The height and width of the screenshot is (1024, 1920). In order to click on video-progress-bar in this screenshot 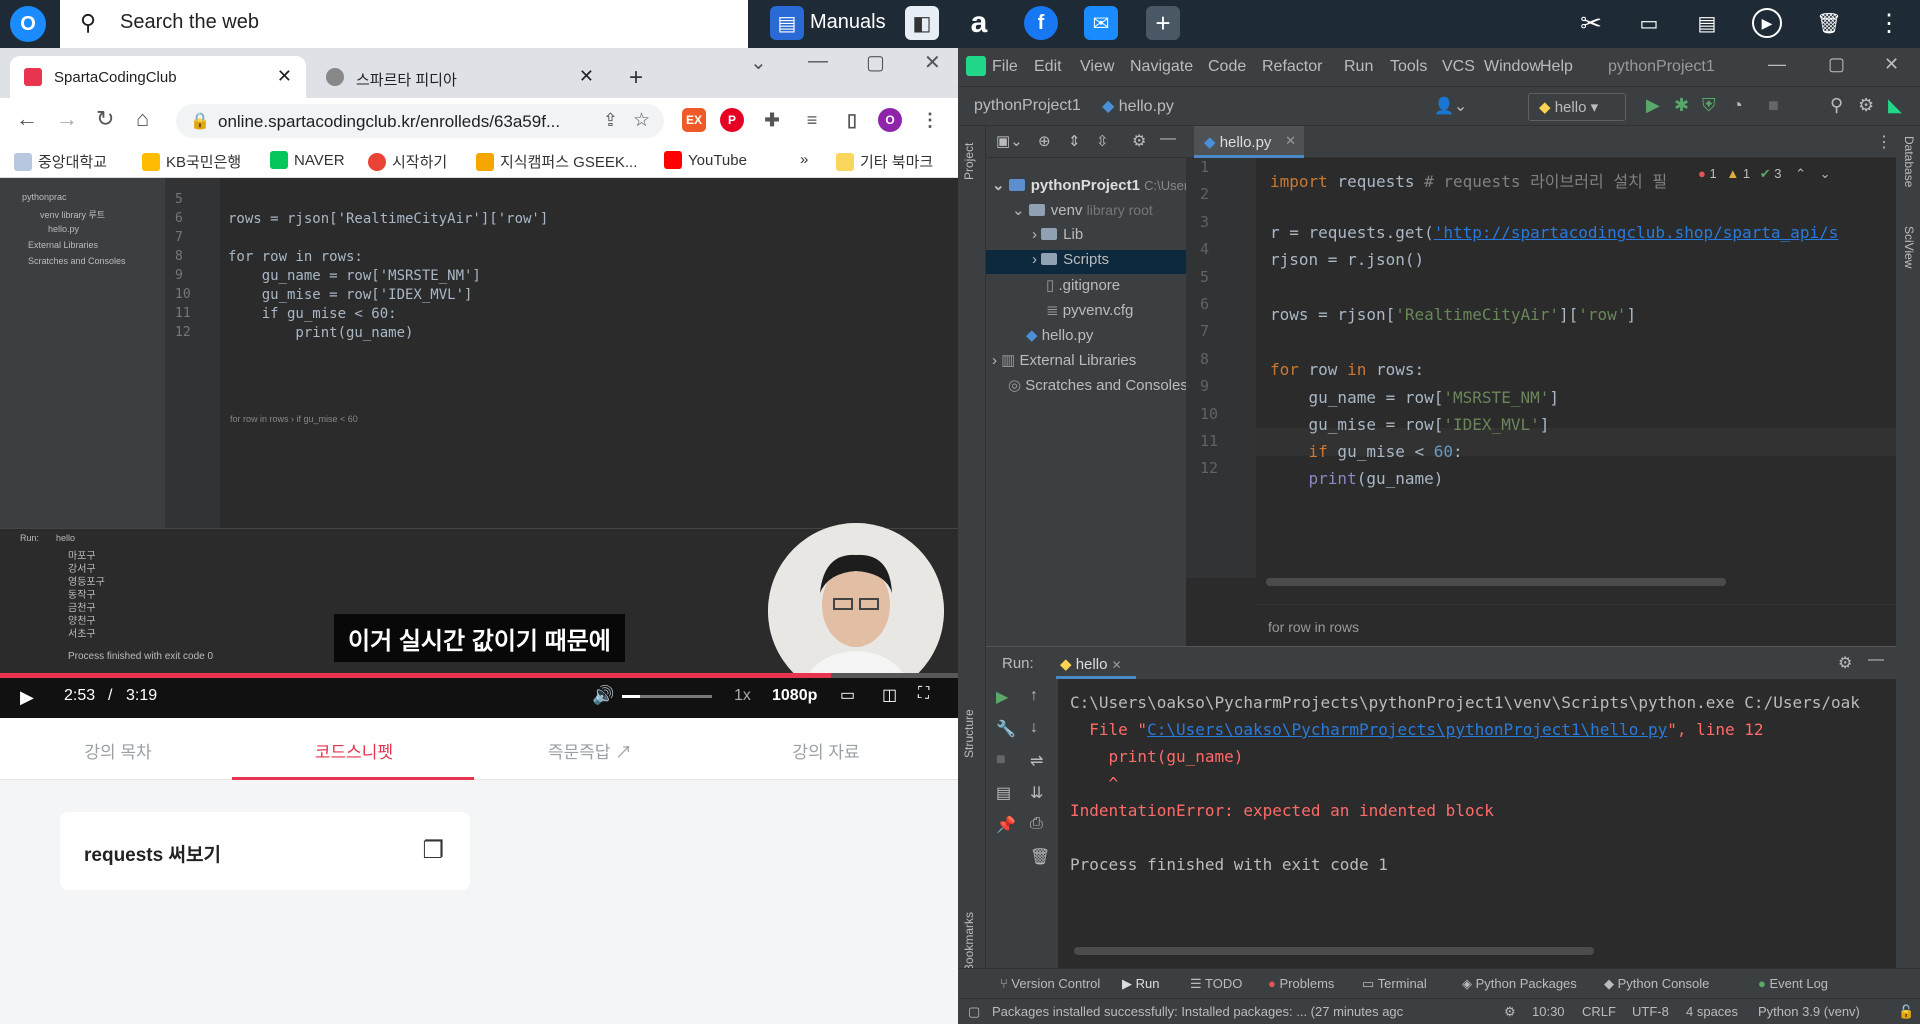, I will do `click(479, 675)`.